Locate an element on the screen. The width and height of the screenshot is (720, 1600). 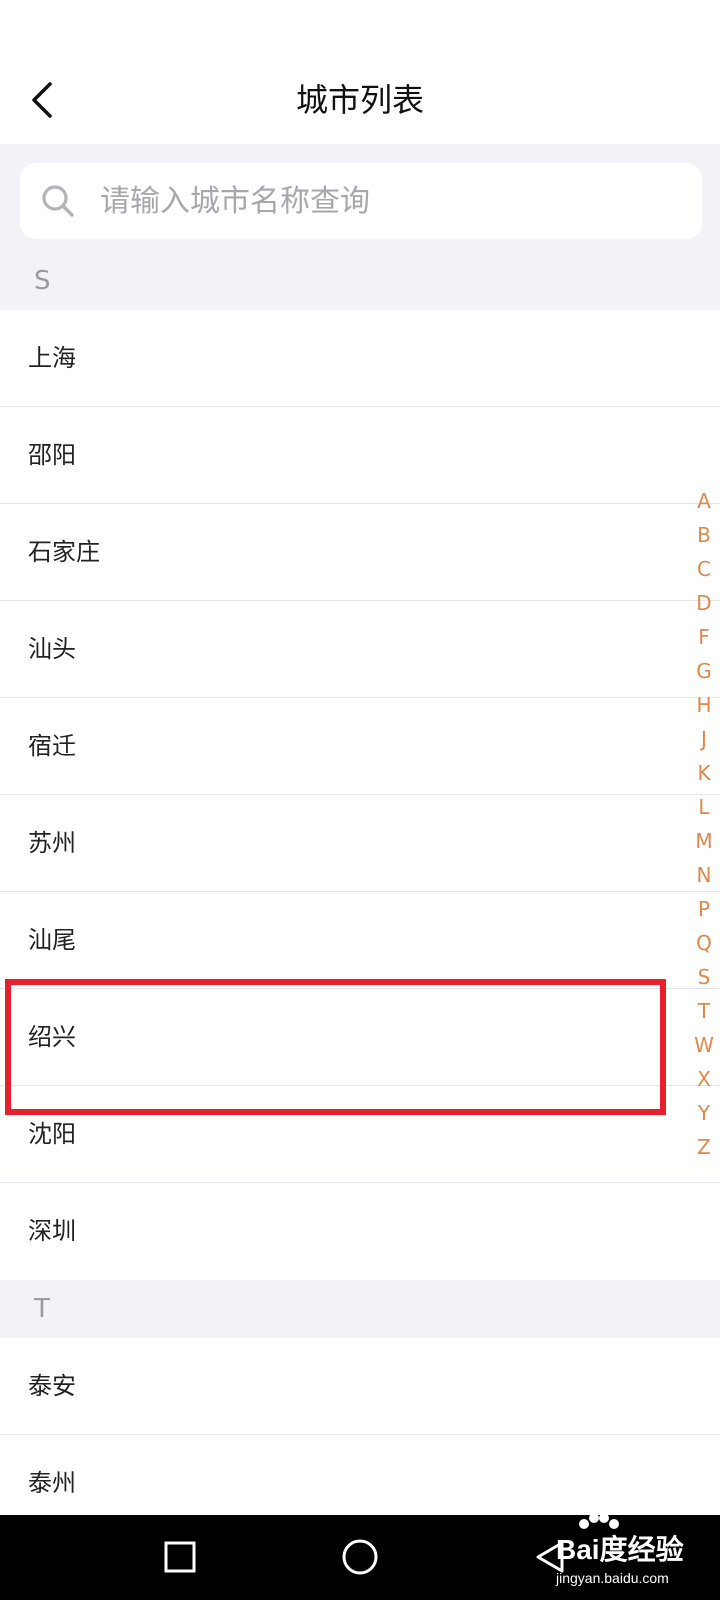
index-letter: A is located at coordinates (698, 501).